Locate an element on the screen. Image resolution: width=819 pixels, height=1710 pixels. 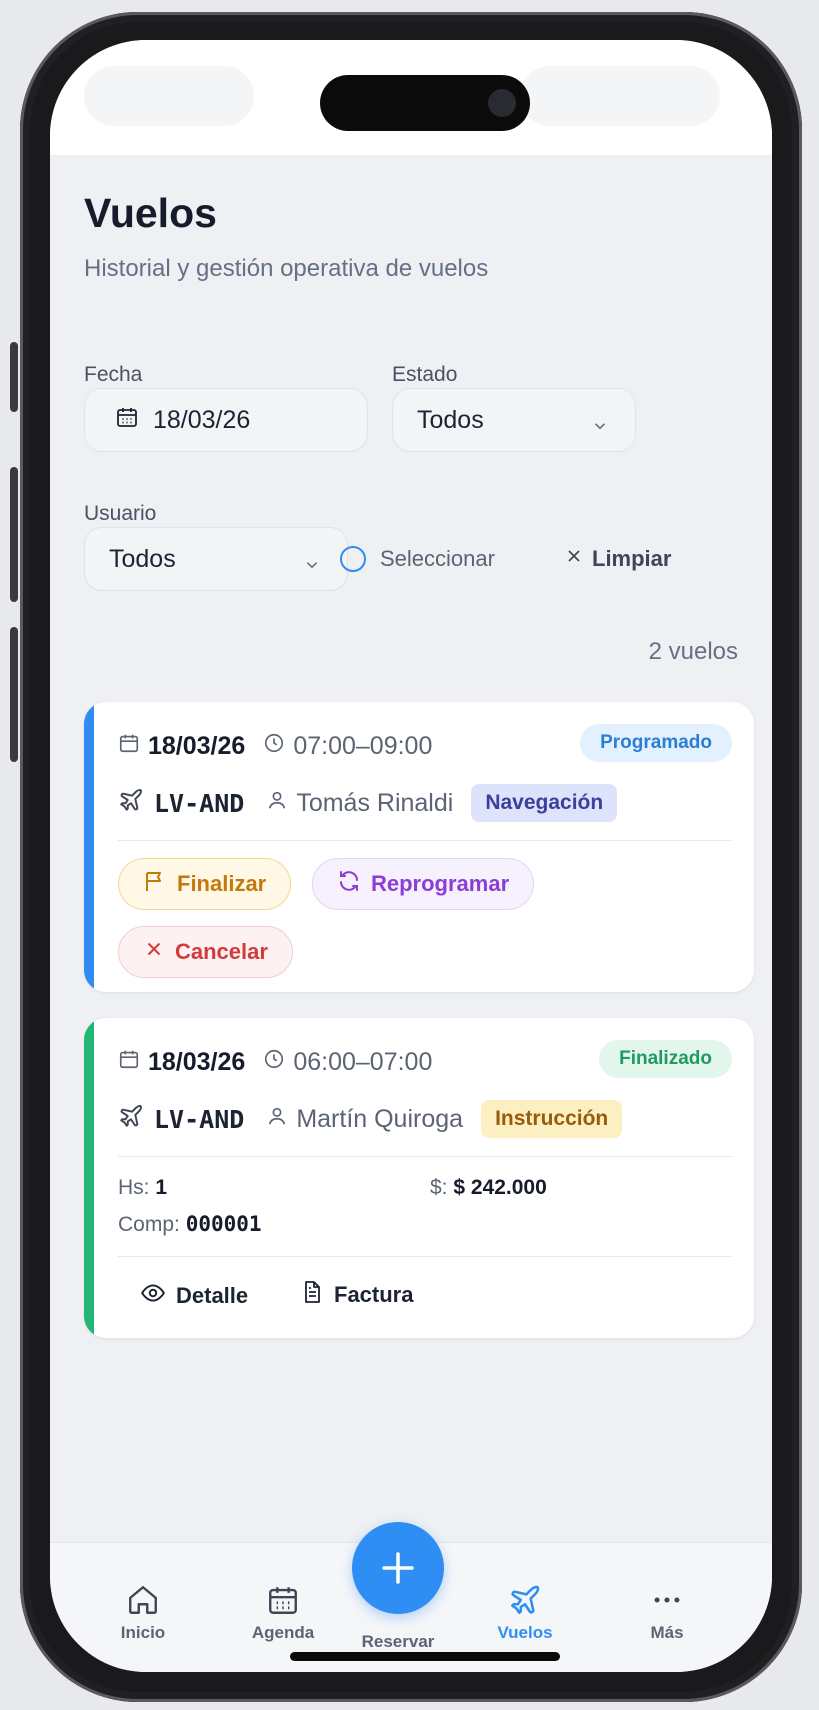
camera-icon is located at coordinates (502, 103).